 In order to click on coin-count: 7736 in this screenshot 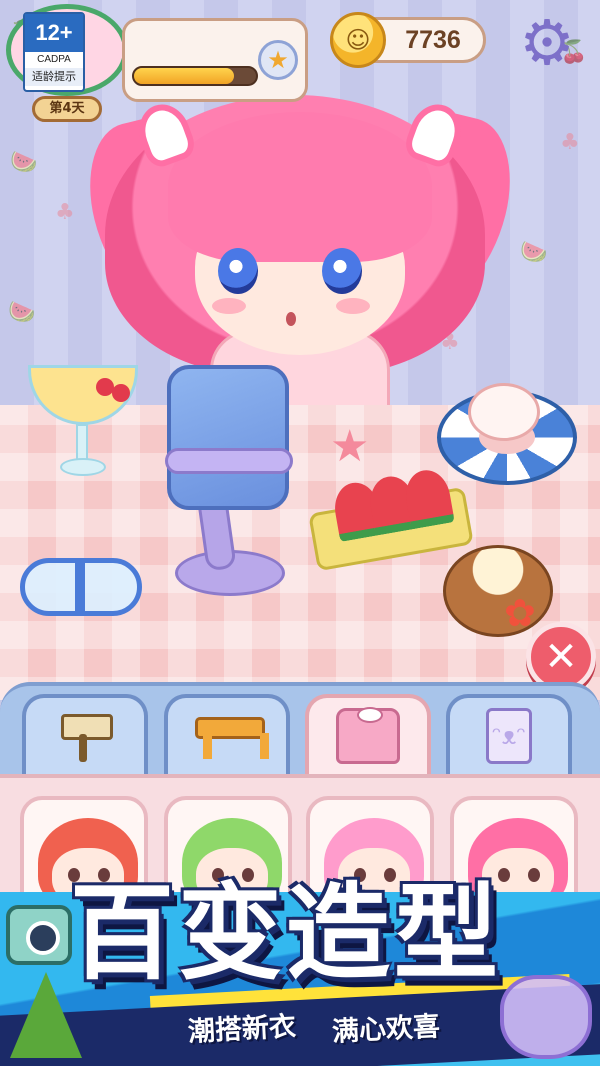, I will do `click(433, 40)`.